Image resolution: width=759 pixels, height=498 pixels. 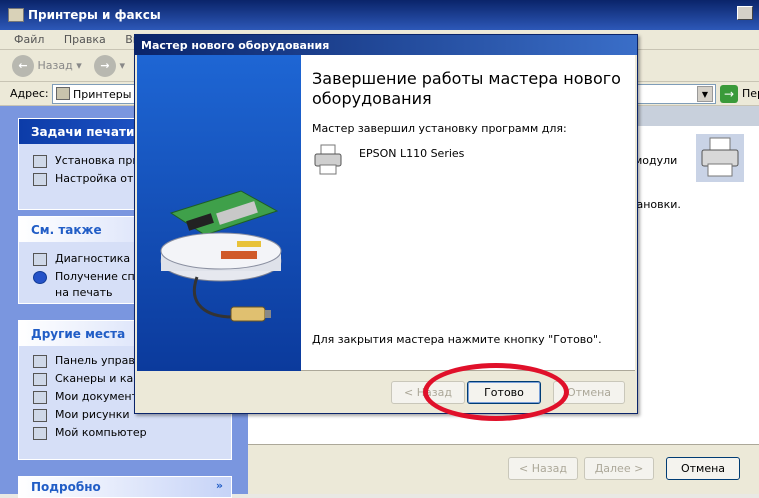 I want to click on camera-icon, so click(x=40, y=379).